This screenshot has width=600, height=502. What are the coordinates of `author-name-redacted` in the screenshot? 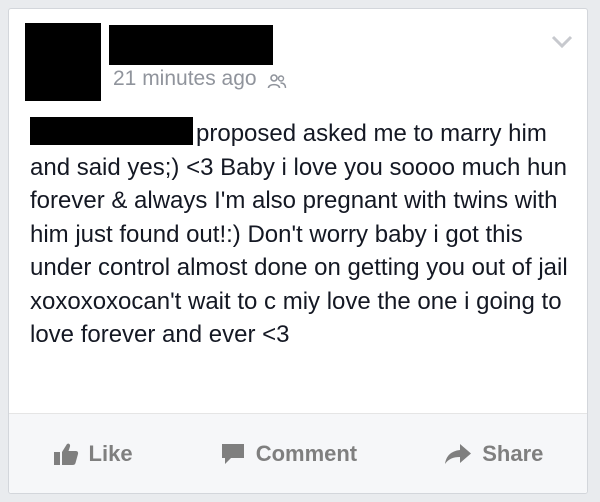 It's located at (191, 45).